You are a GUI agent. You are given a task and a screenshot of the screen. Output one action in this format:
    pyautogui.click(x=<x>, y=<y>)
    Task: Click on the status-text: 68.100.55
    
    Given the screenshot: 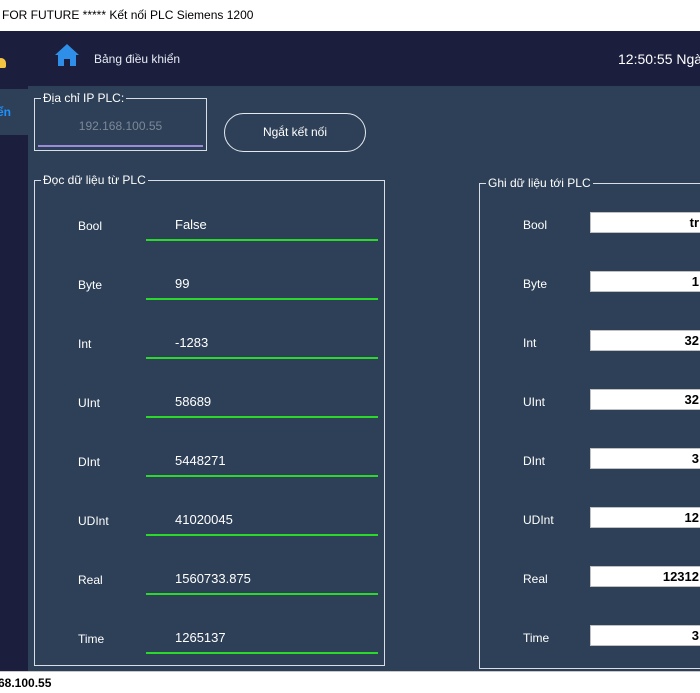 What is the action you would take?
    pyautogui.click(x=26, y=683)
    